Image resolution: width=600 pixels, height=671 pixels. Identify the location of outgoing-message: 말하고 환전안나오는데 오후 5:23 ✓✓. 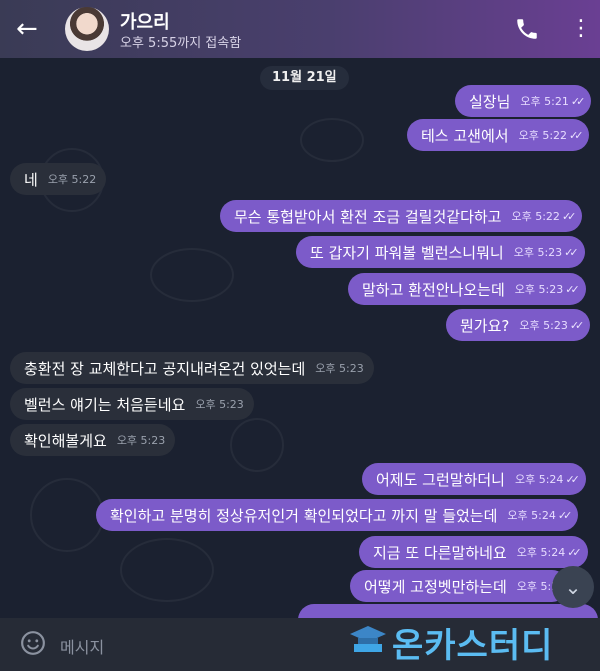
(467, 289).